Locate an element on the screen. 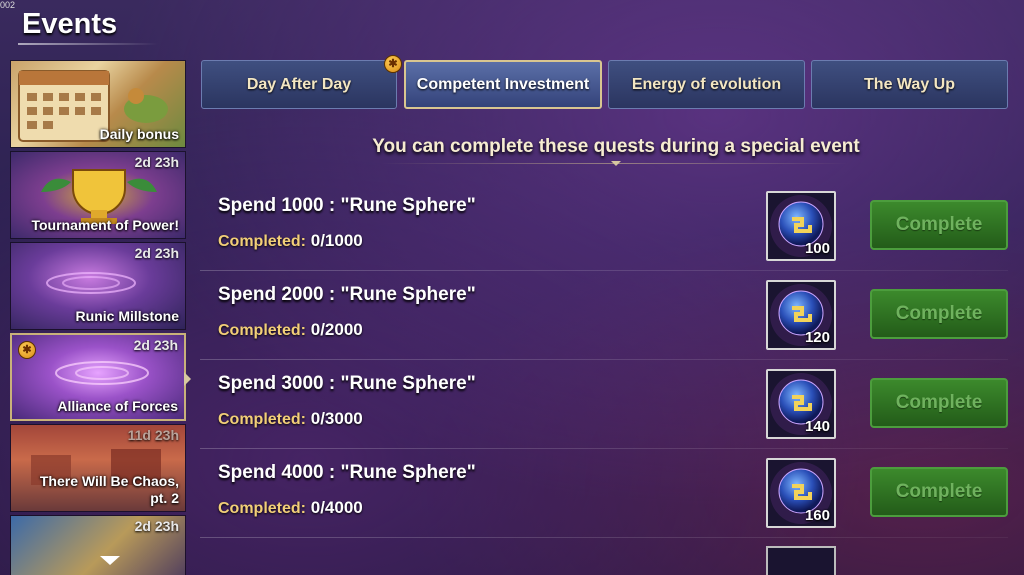 The height and width of the screenshot is (575, 1024). sidebar-item-label: Daily bonus is located at coordinates (139, 134).